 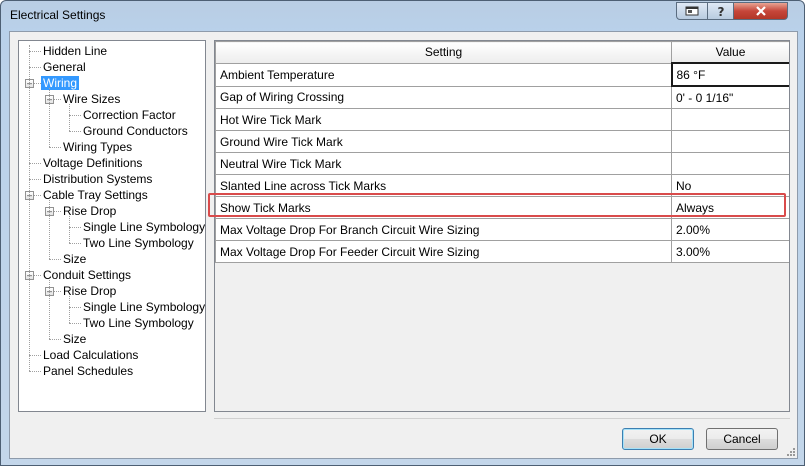 I want to click on tree-item: Panel Schedules, so click(x=88, y=371).